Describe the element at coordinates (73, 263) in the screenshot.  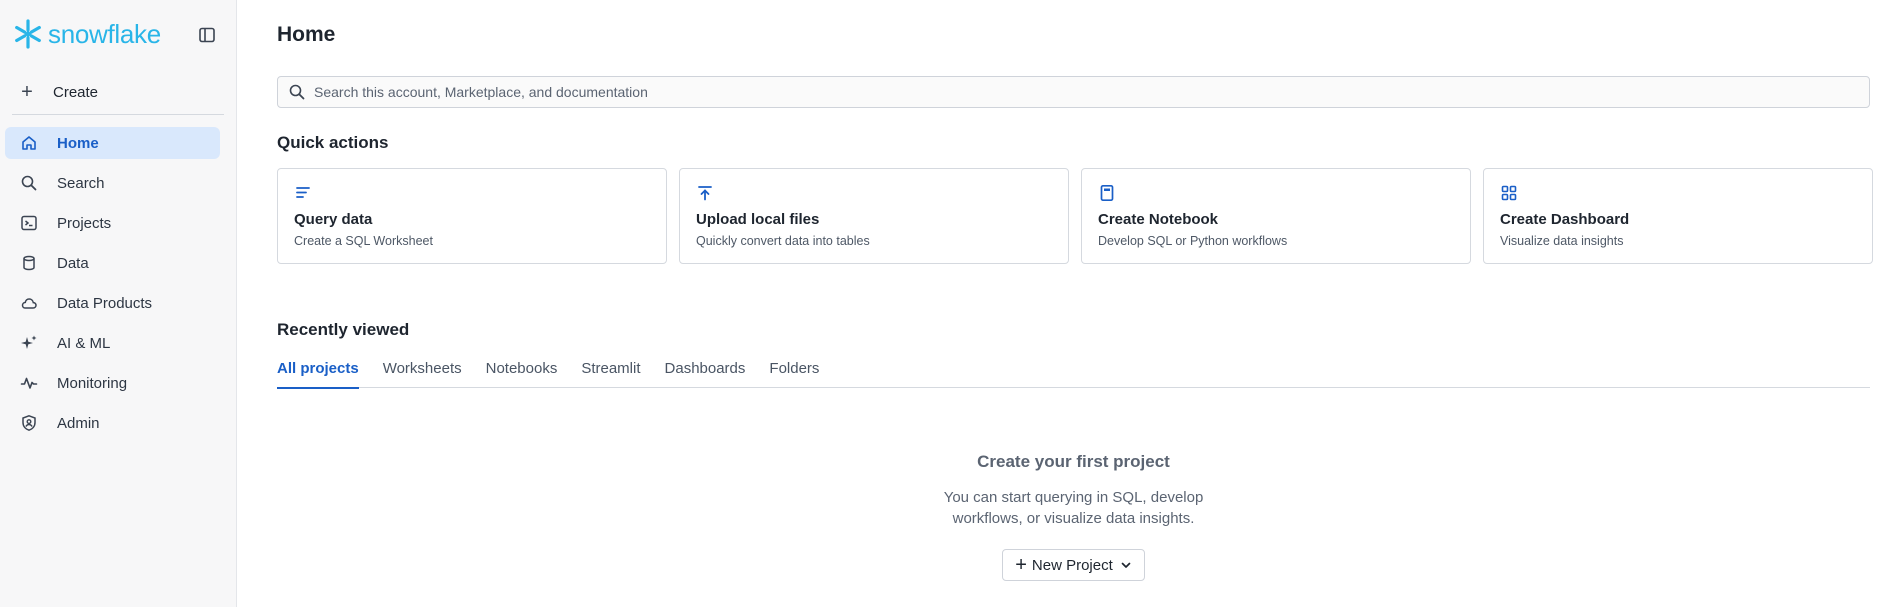
I see `sidebar-item-label: Data` at that location.